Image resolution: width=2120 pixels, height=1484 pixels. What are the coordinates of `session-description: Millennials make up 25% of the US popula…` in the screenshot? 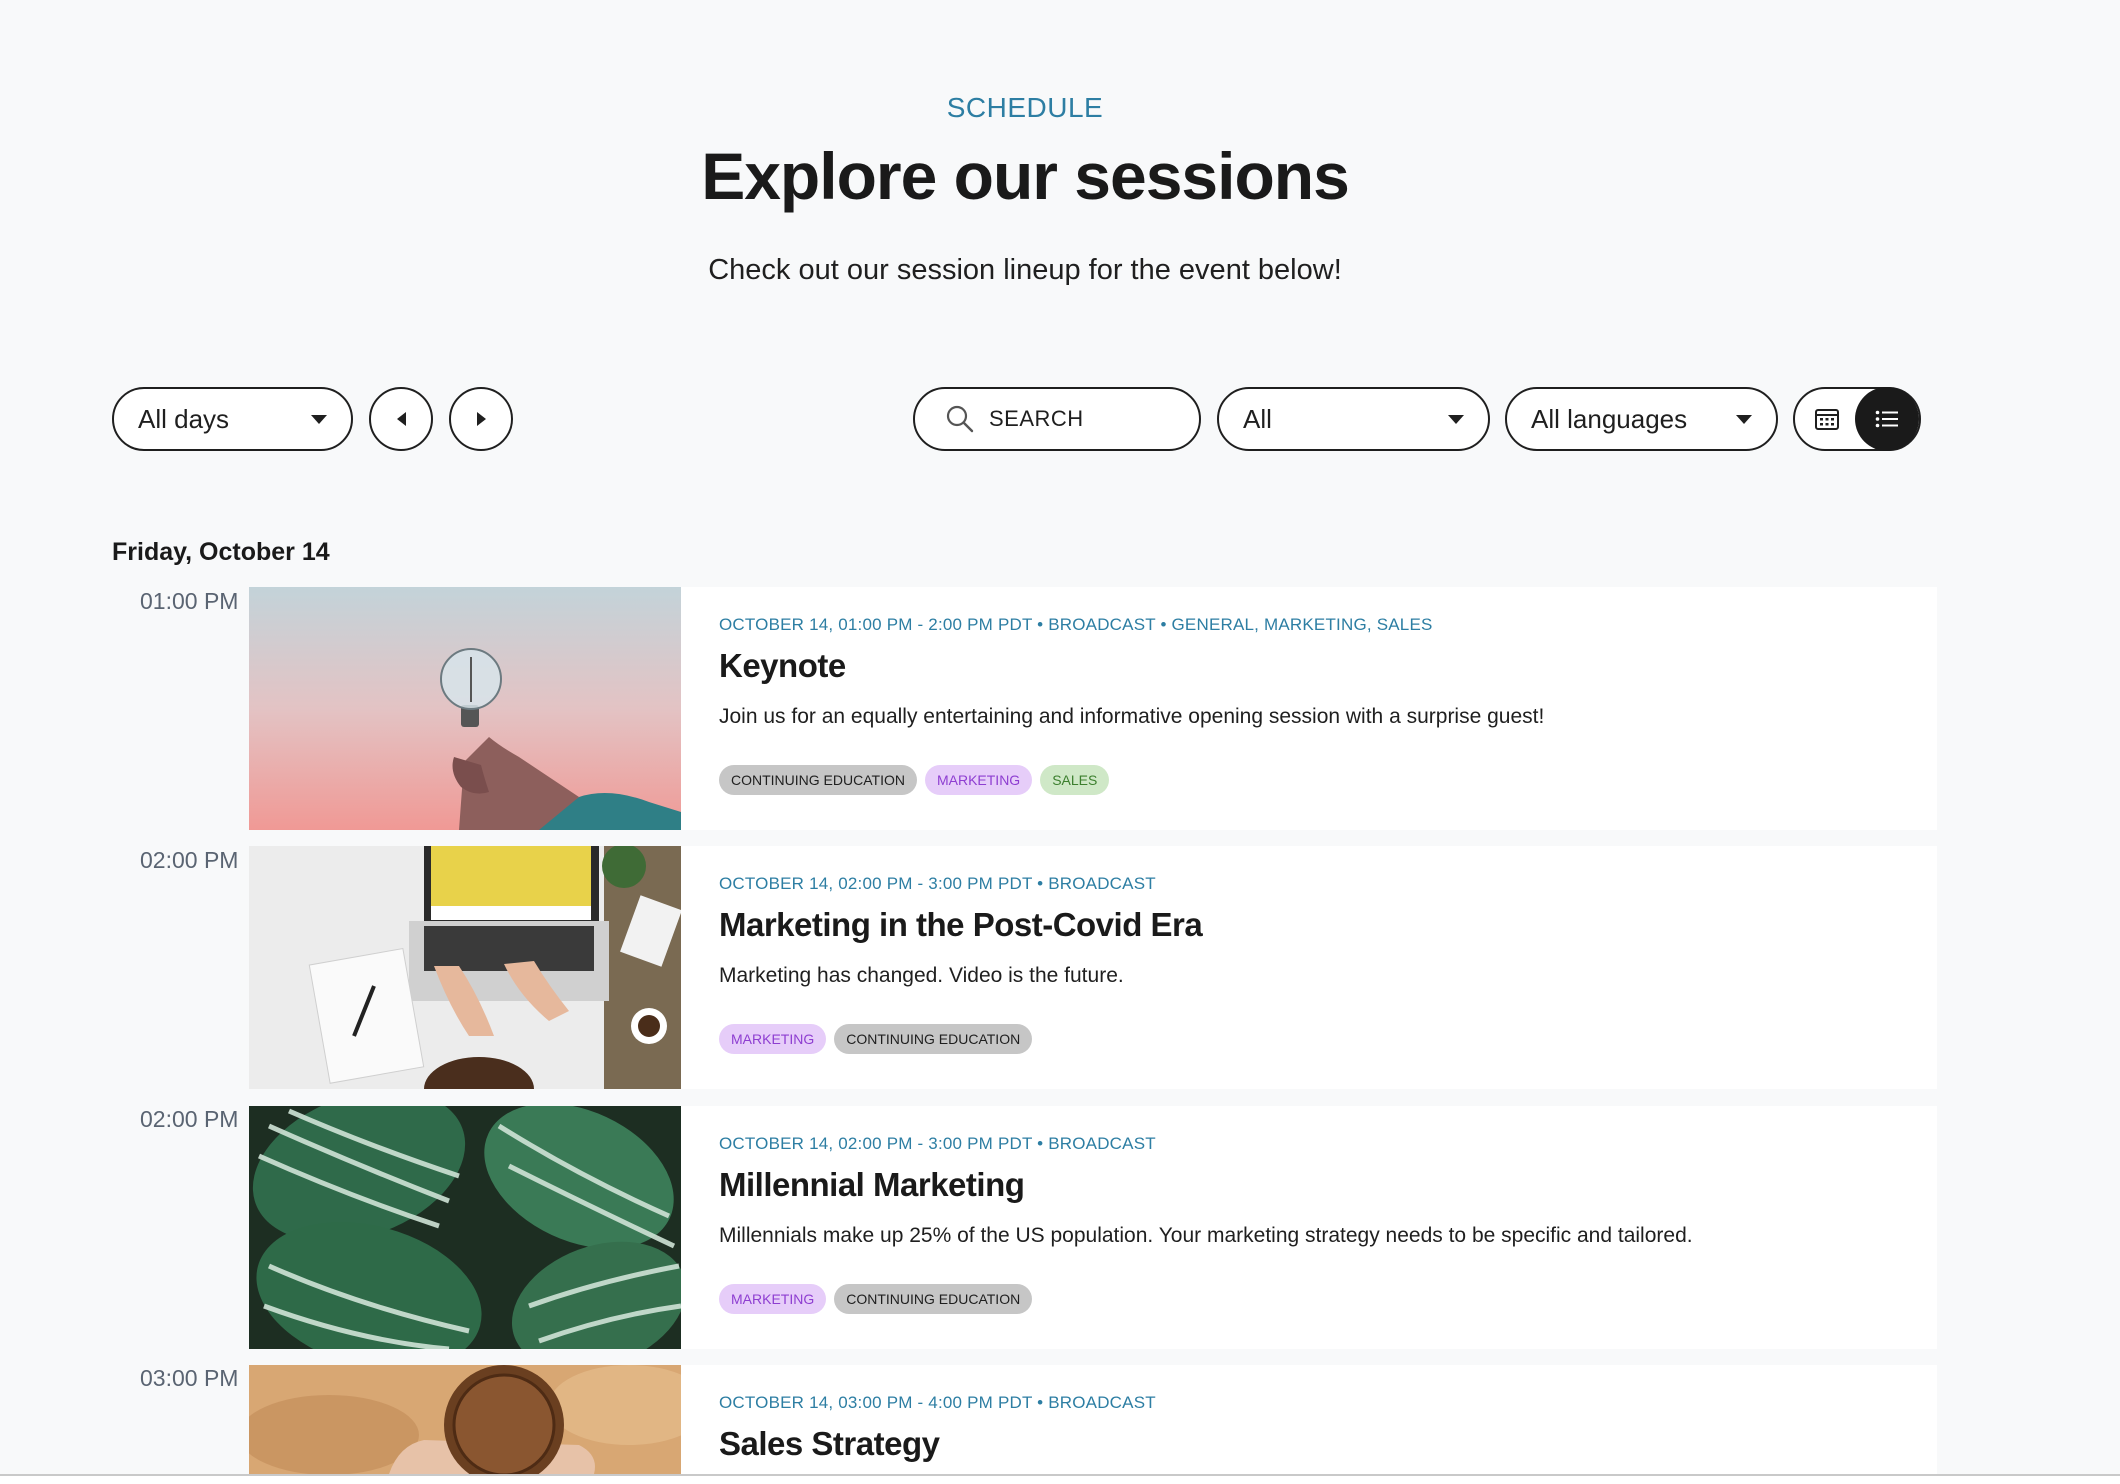 It's located at (1206, 1235).